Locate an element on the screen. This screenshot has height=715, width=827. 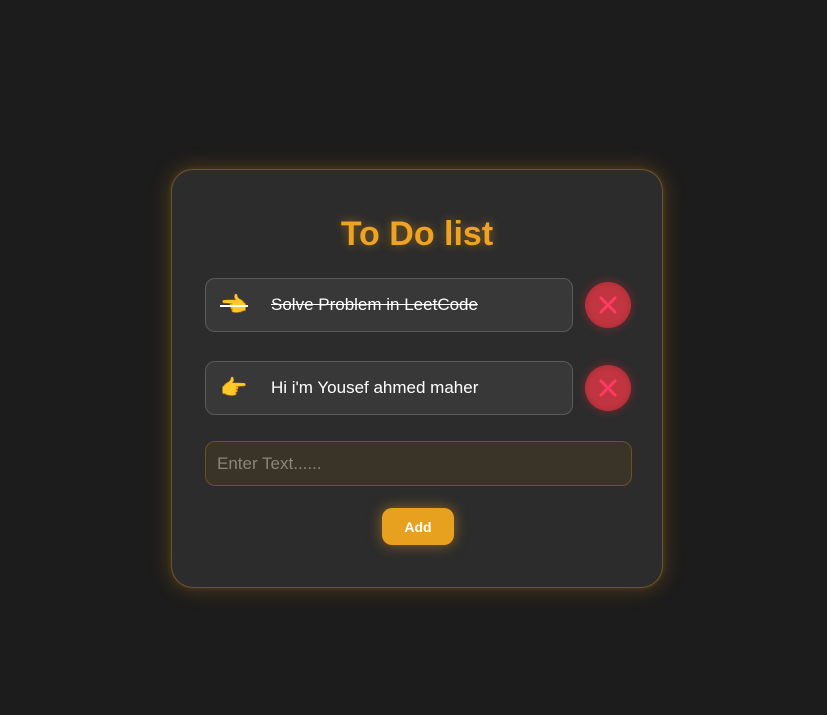
task-text: Hi i'm Yousef ahmed maher is located at coordinates (375, 387).